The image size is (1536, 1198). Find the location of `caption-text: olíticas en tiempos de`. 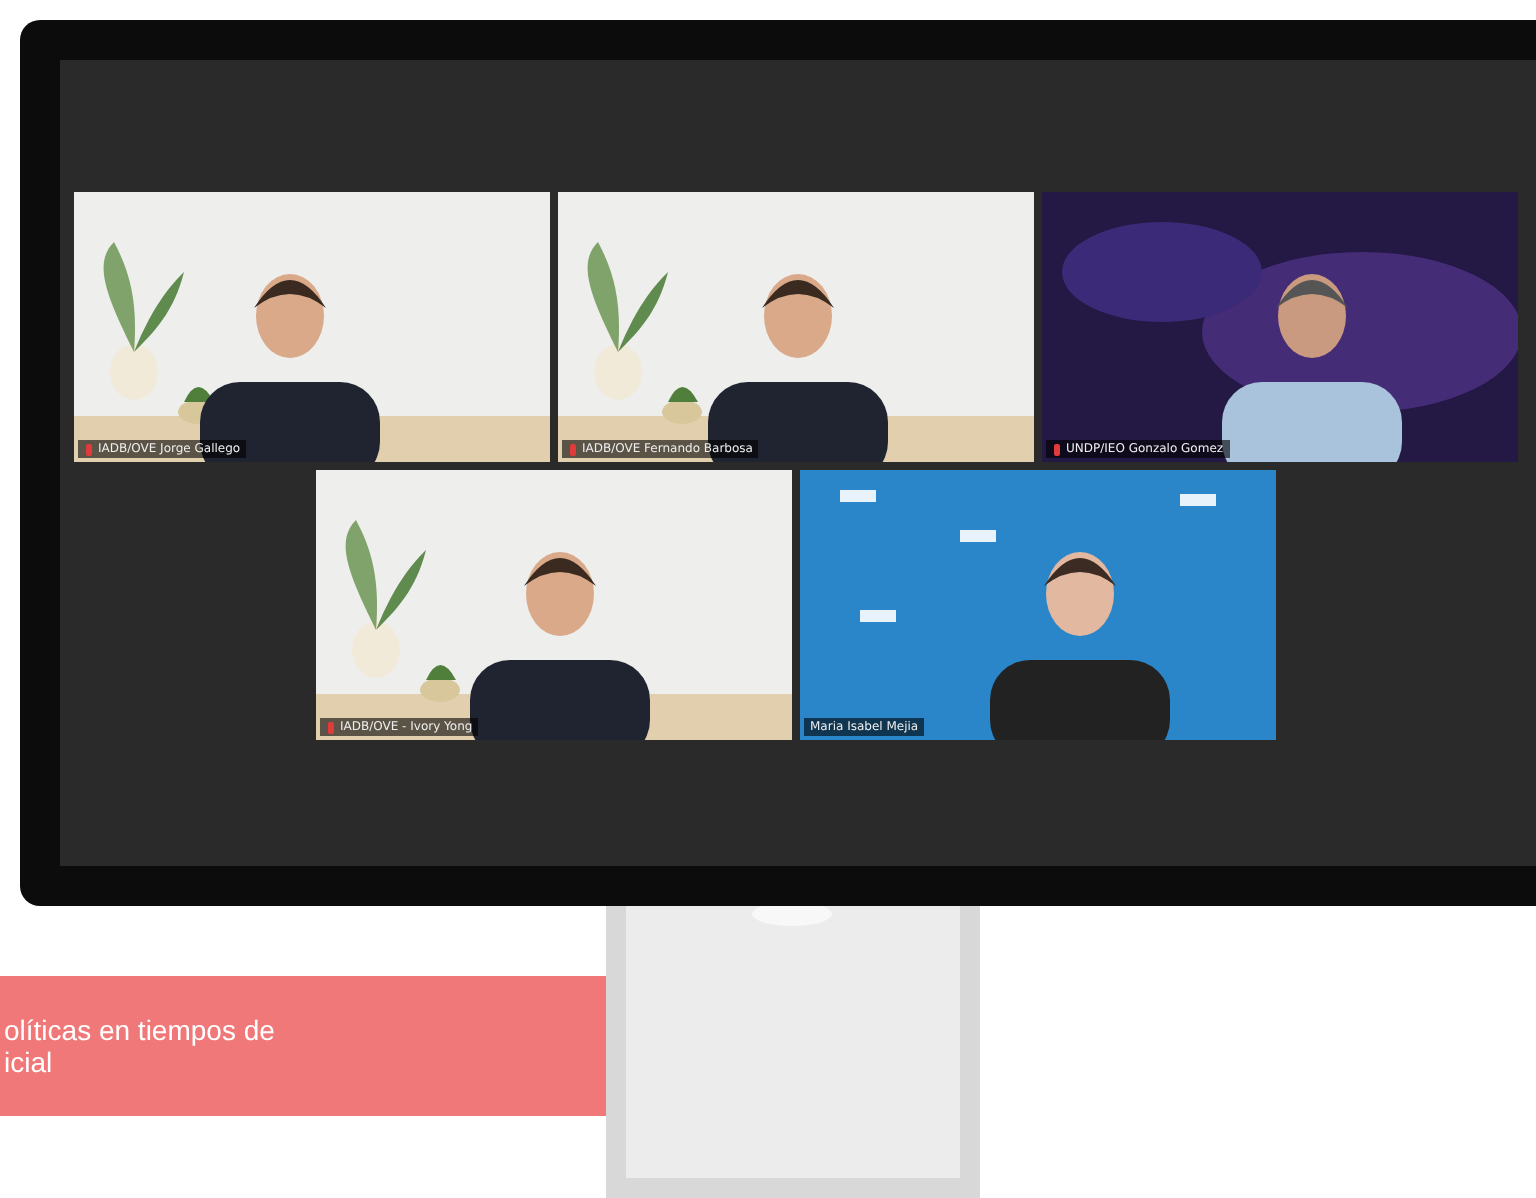

caption-text: olíticas en tiempos de is located at coordinates (140, 1030).